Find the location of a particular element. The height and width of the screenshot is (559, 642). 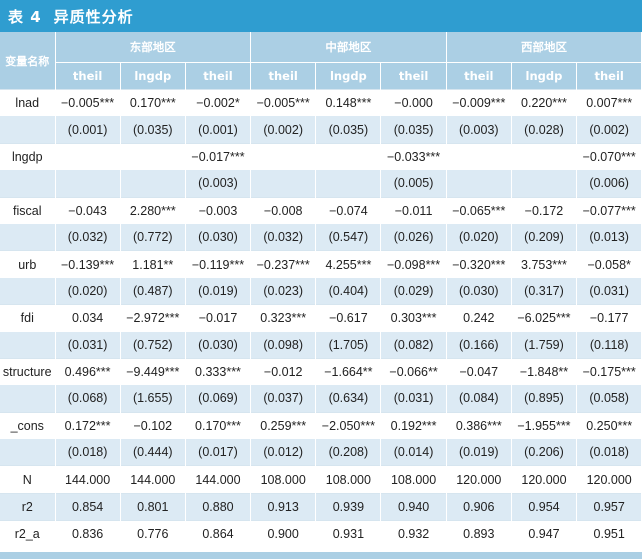

row-label: lngdp is located at coordinates (28, 156).